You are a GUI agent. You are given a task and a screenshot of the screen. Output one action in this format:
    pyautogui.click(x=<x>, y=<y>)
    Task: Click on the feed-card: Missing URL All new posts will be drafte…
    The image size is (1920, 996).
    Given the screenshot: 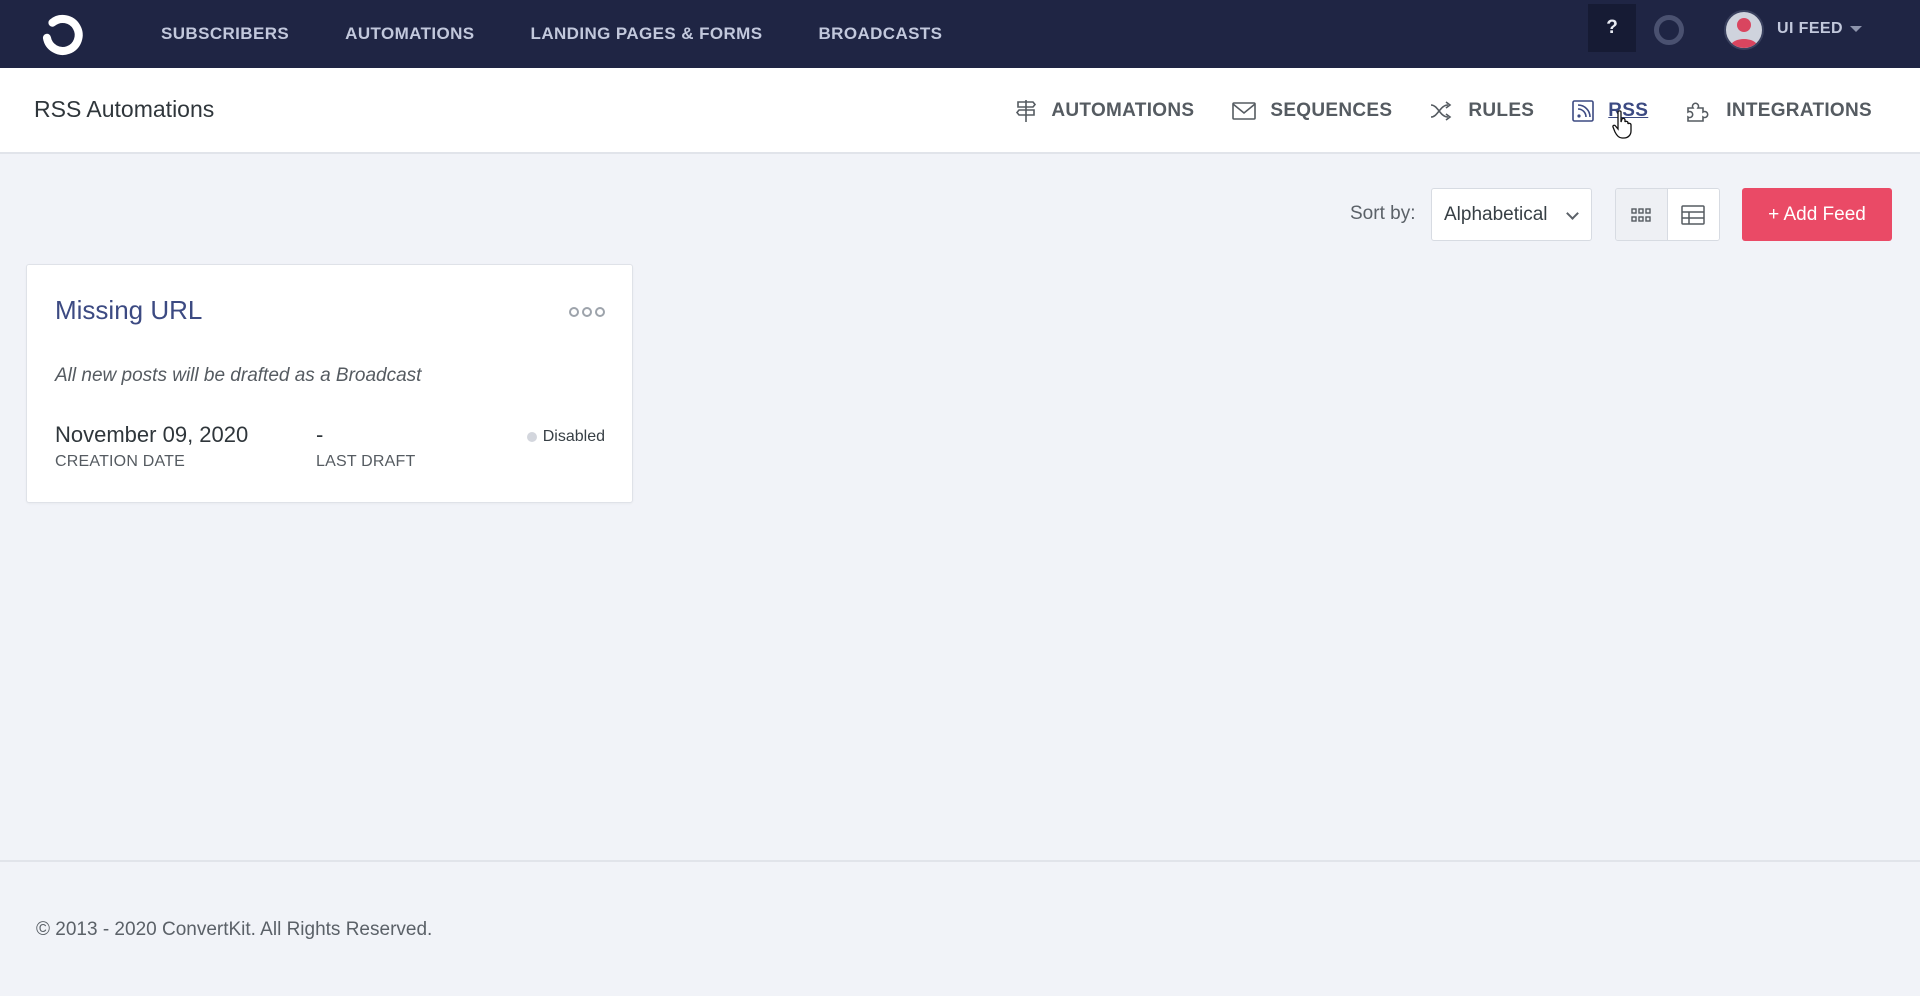 What is the action you would take?
    pyautogui.click(x=329, y=383)
    